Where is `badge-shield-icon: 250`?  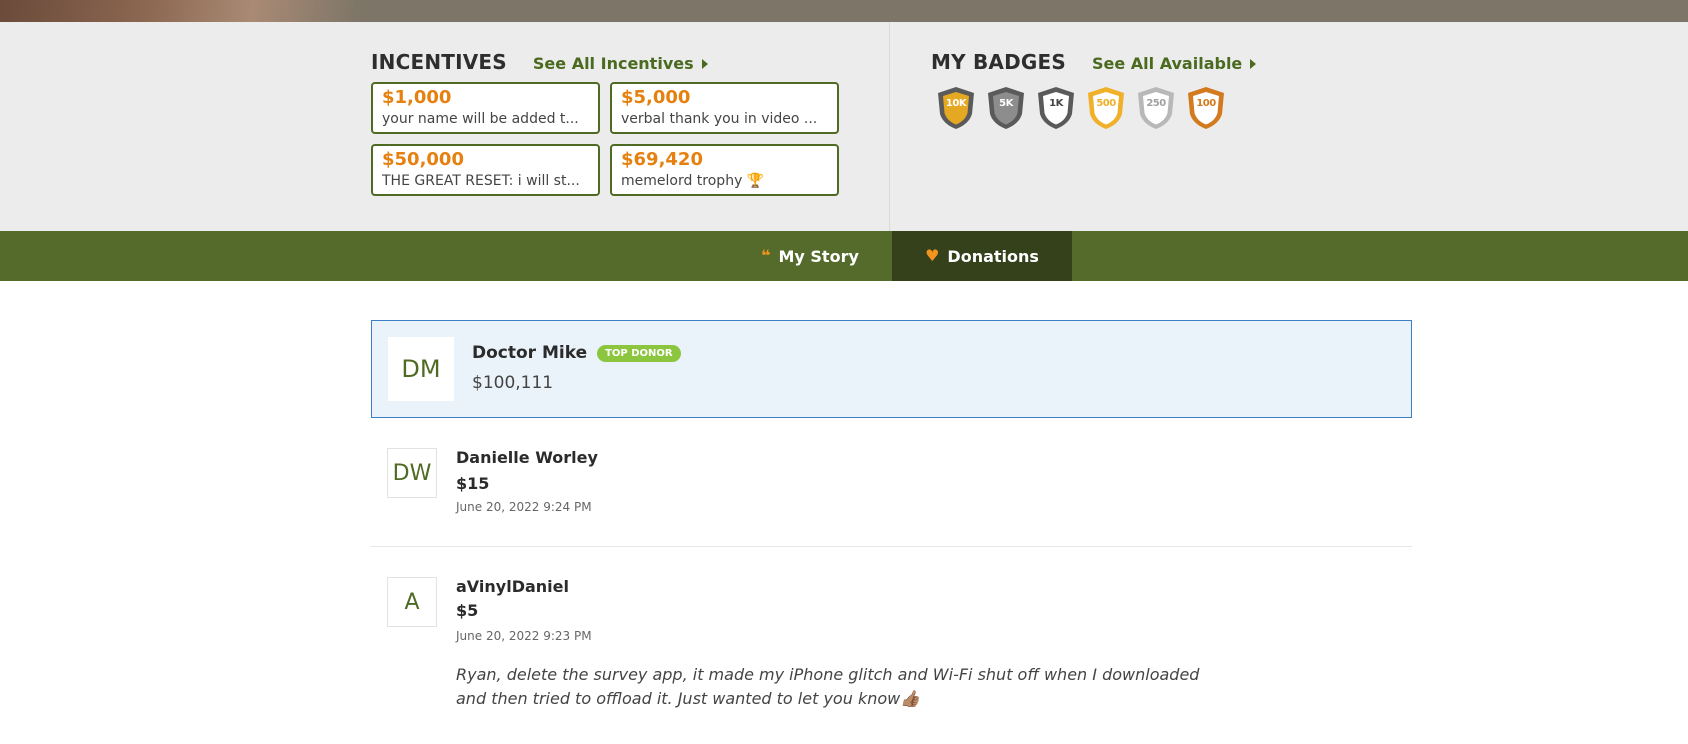 badge-shield-icon: 250 is located at coordinates (1156, 108).